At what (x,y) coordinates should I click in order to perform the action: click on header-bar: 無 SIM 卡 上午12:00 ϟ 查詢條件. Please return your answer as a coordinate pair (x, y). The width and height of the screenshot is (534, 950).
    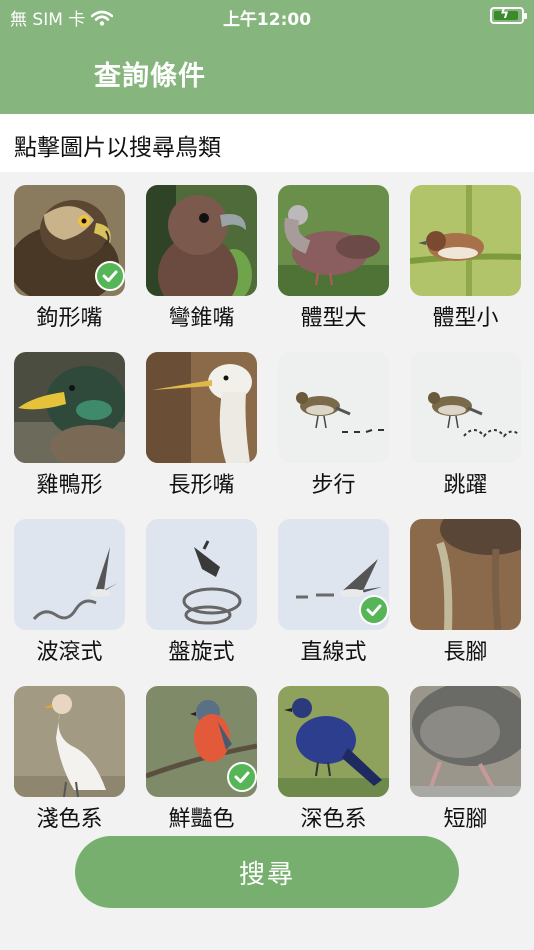
    Looking at the image, I should click on (267, 57).